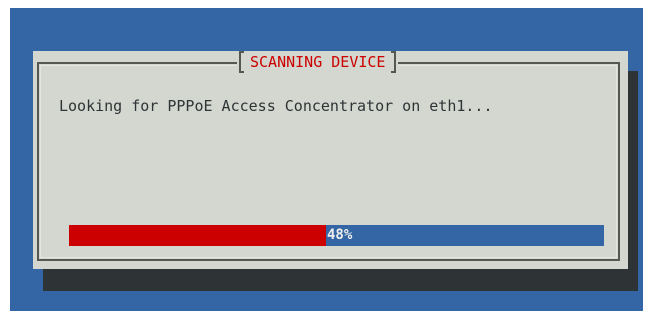  I want to click on progress-percent: 48%, so click(340, 235).